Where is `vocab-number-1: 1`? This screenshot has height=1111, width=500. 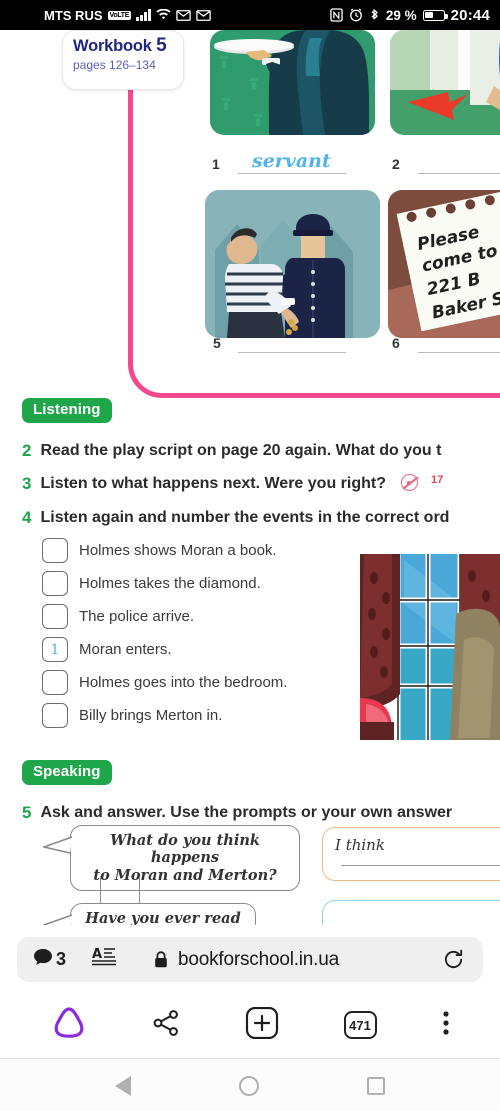 vocab-number-1: 1 is located at coordinates (216, 164).